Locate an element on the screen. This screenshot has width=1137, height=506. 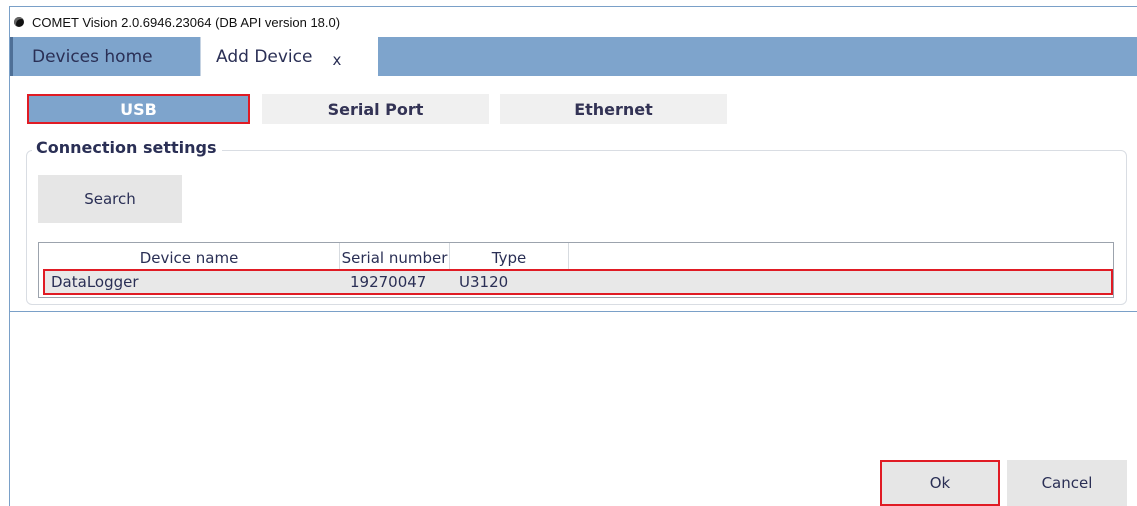
tab-label: Devices home is located at coordinates (92, 56).